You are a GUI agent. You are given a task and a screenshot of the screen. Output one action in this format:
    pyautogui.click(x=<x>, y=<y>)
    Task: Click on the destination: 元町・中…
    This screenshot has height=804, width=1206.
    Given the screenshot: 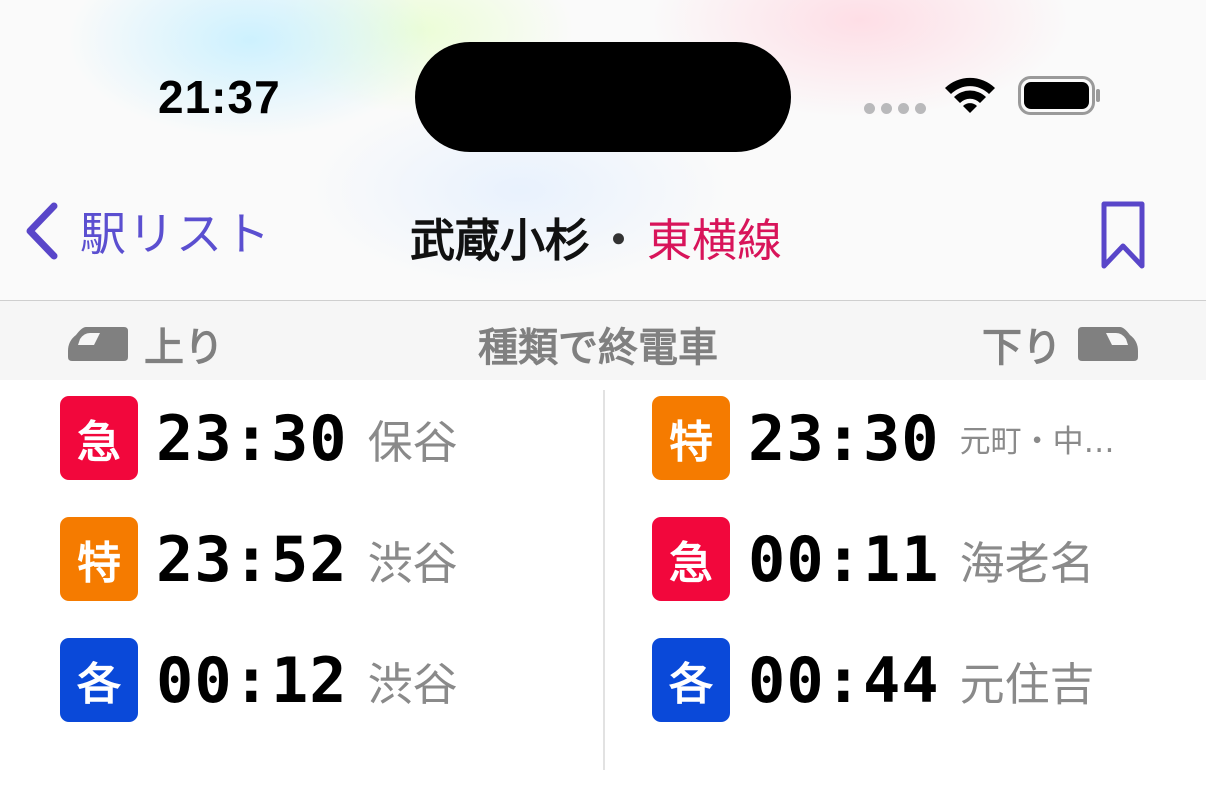 What is the action you would take?
    pyautogui.click(x=1037, y=441)
    